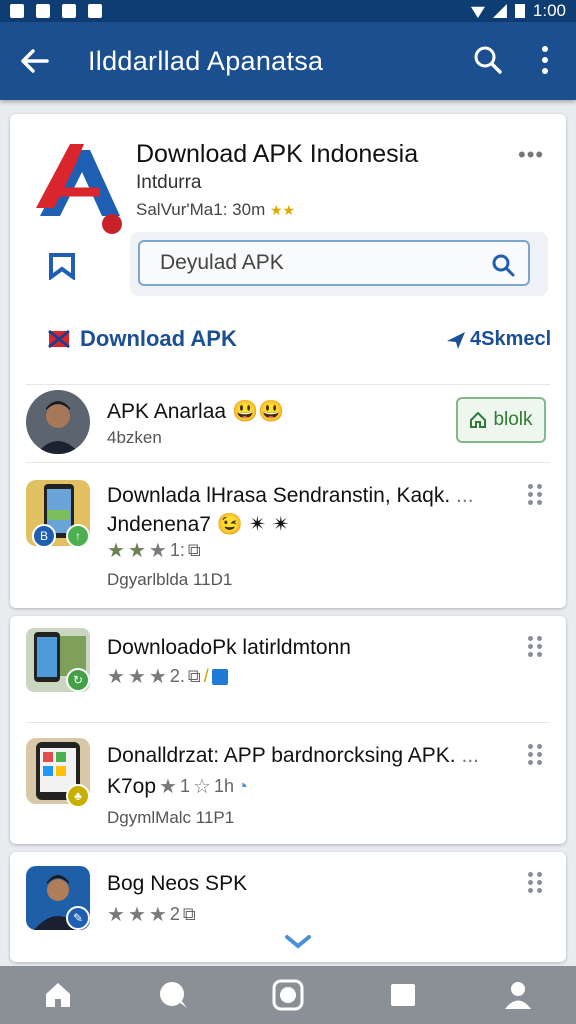 This screenshot has height=1024, width=576. I want to click on square-badge-icon, so click(219, 676).